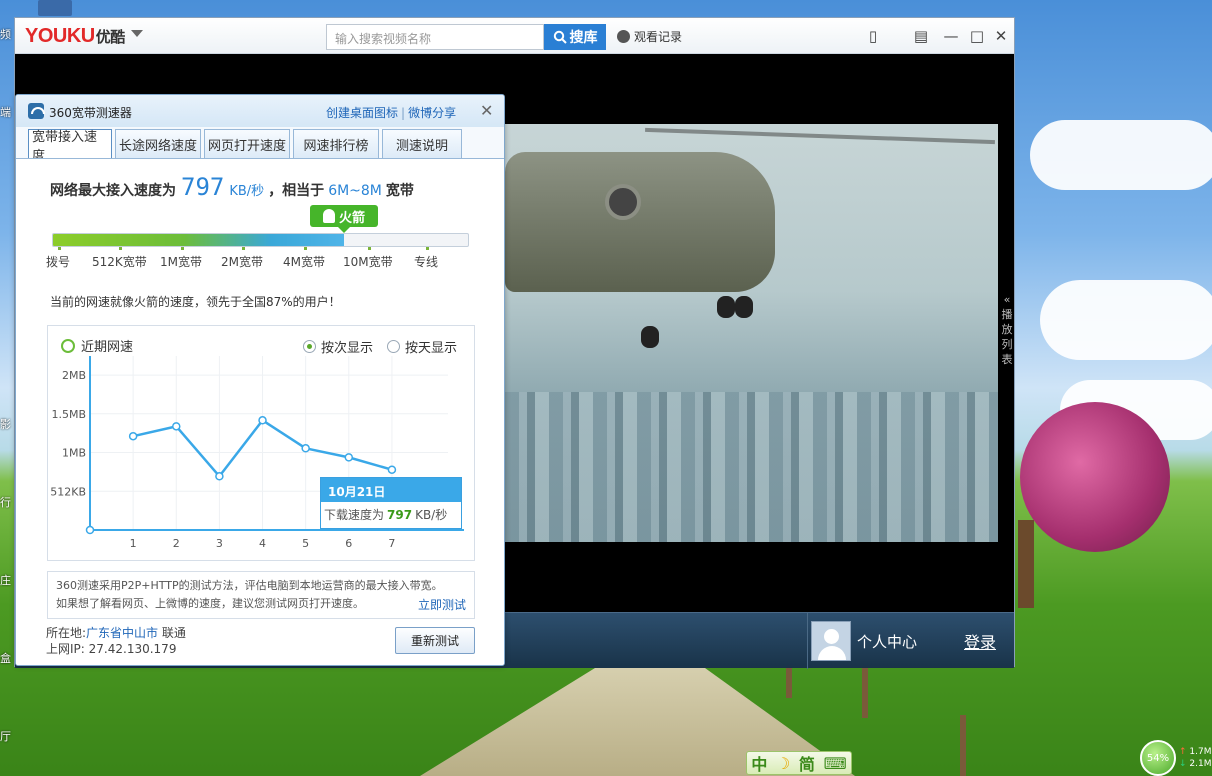  What do you see at coordinates (980, 641) in the screenshot?
I see `login-link: 登录` at bounding box center [980, 641].